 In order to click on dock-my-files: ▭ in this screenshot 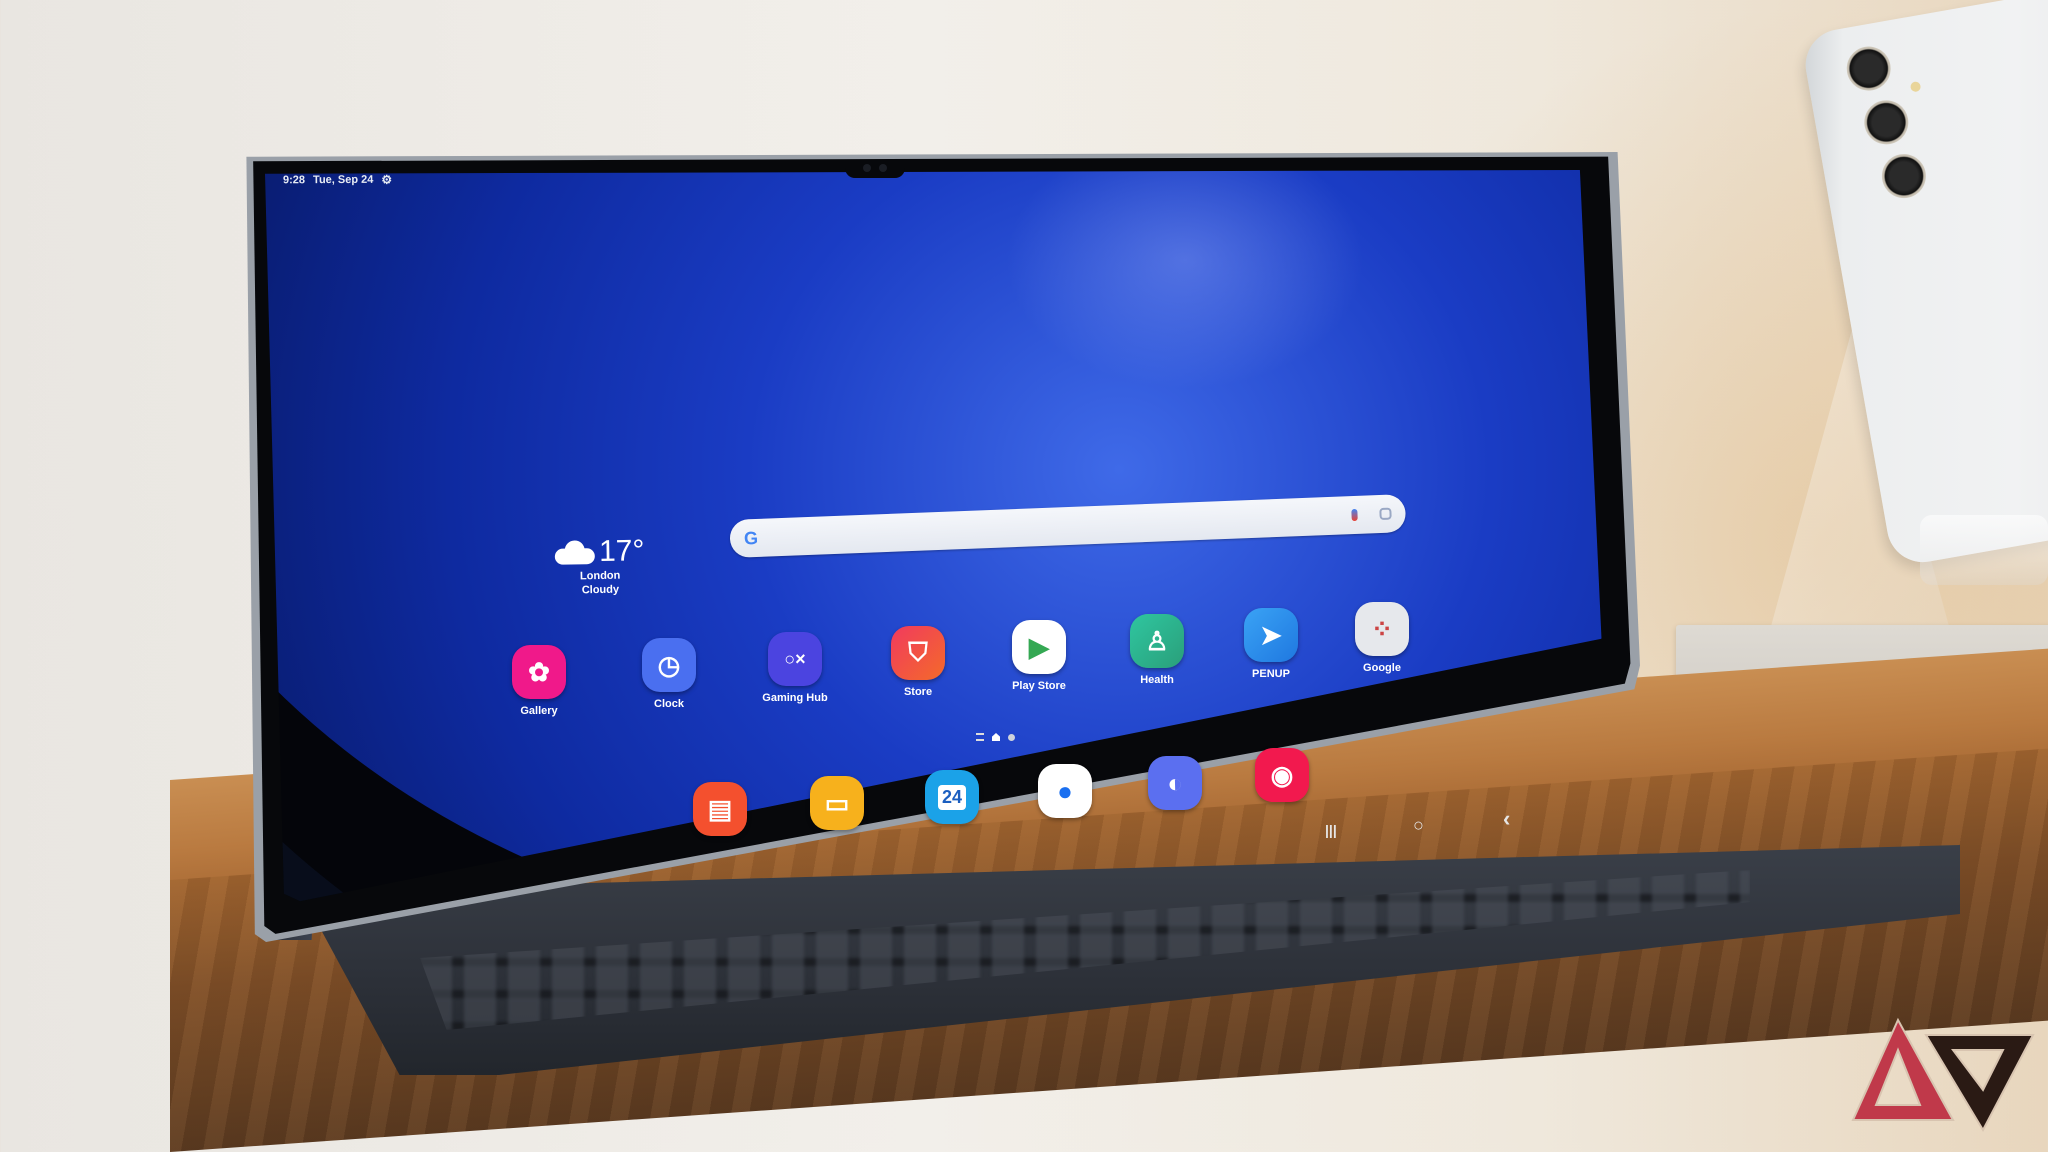, I will do `click(837, 803)`.